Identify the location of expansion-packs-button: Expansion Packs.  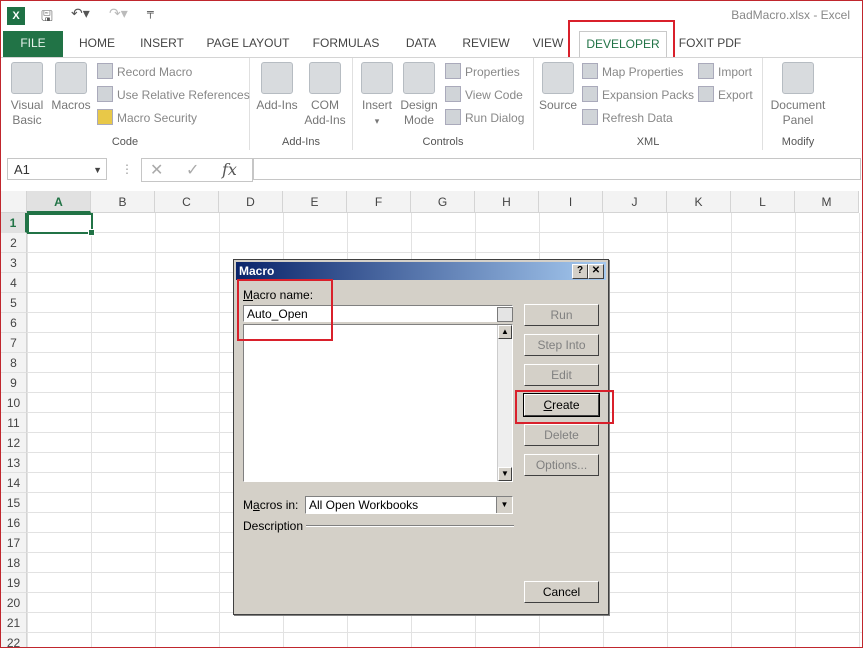
(638, 94).